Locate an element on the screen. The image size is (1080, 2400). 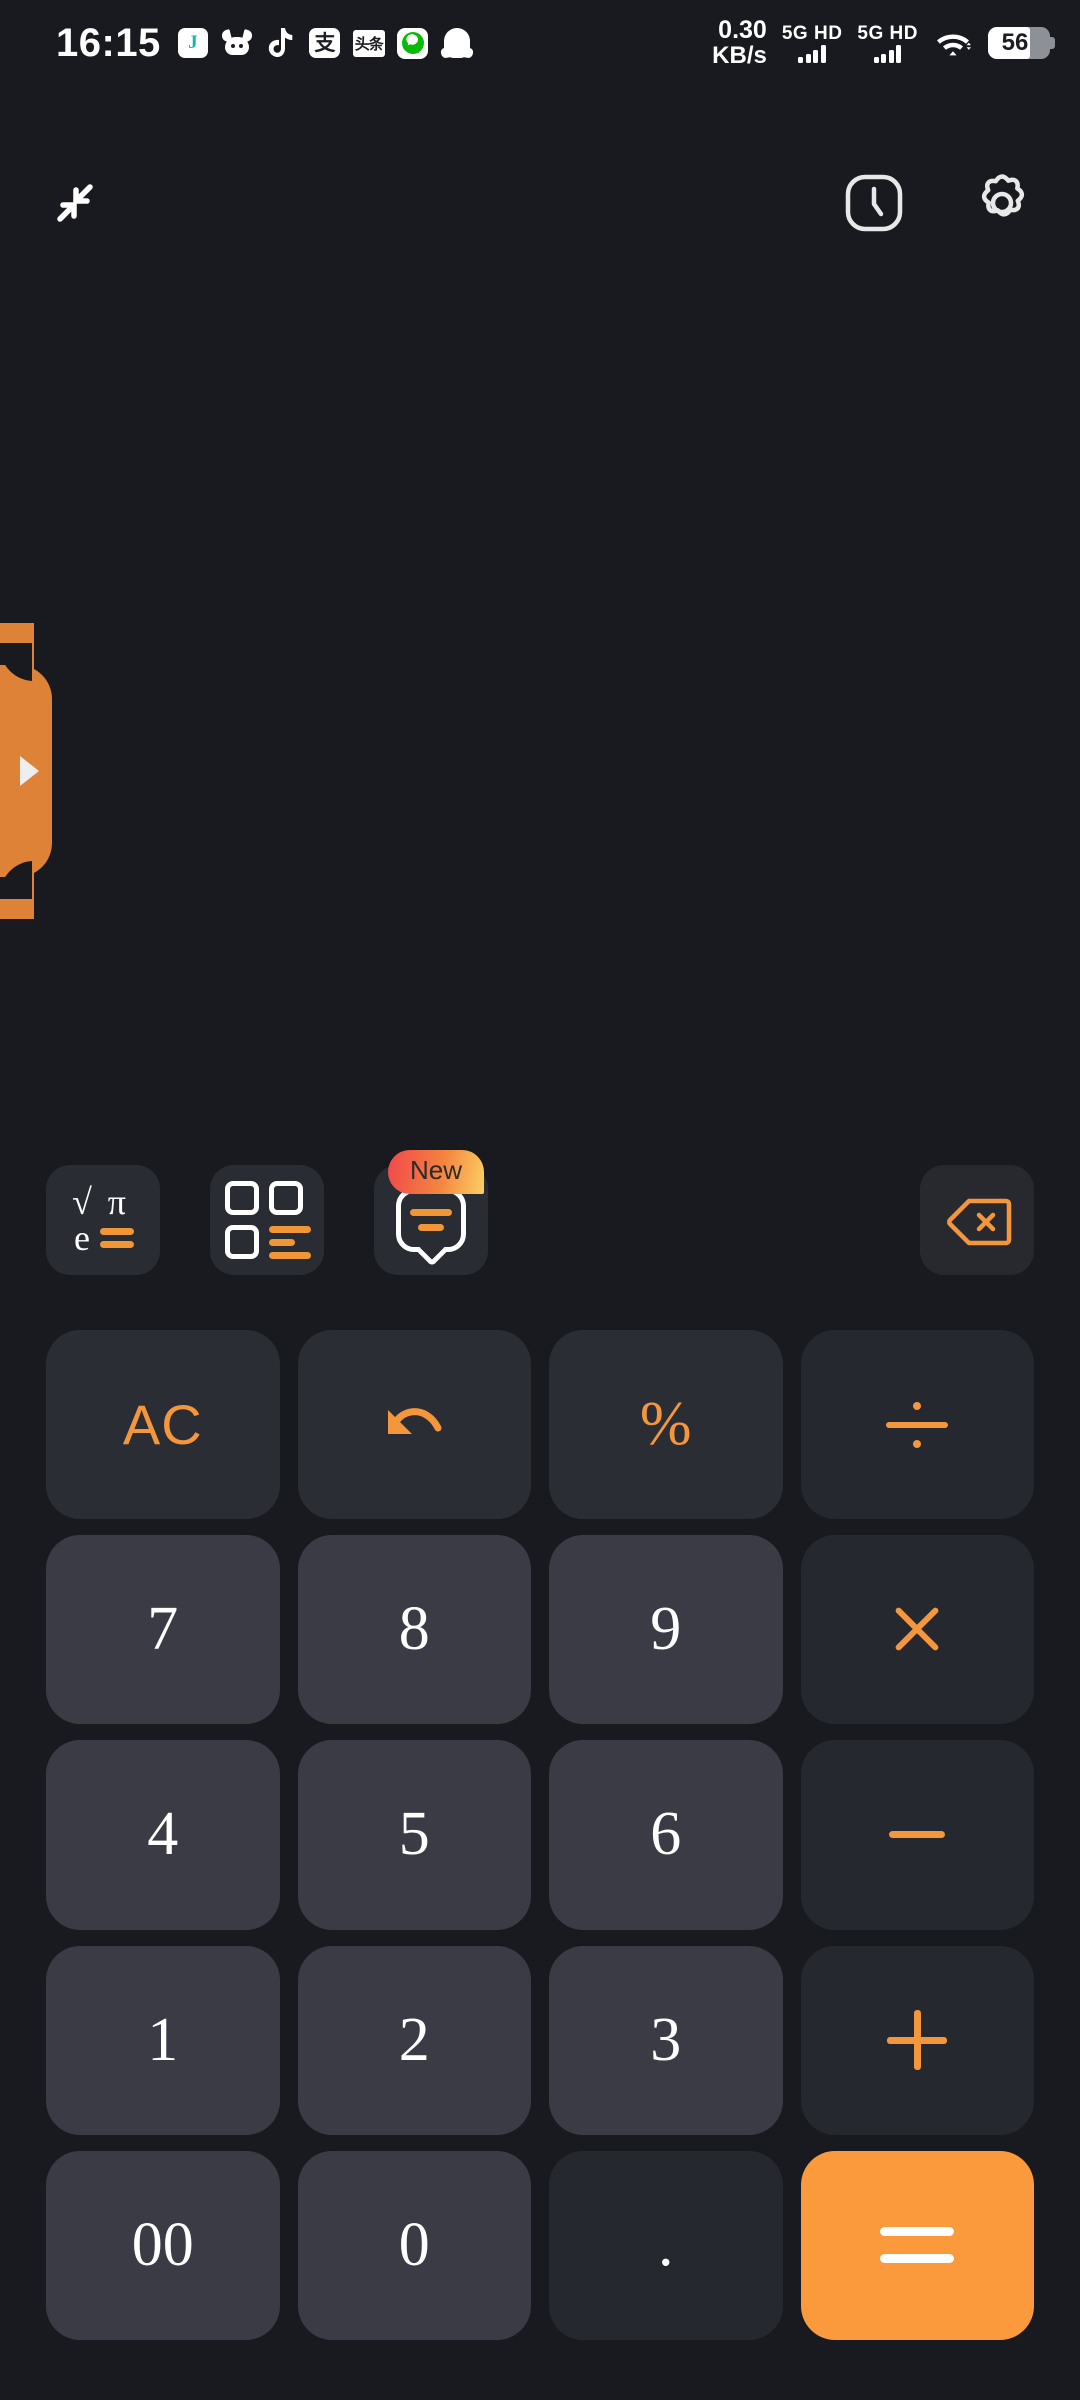
key-all-clear-label: AC is located at coordinates (162, 1425).